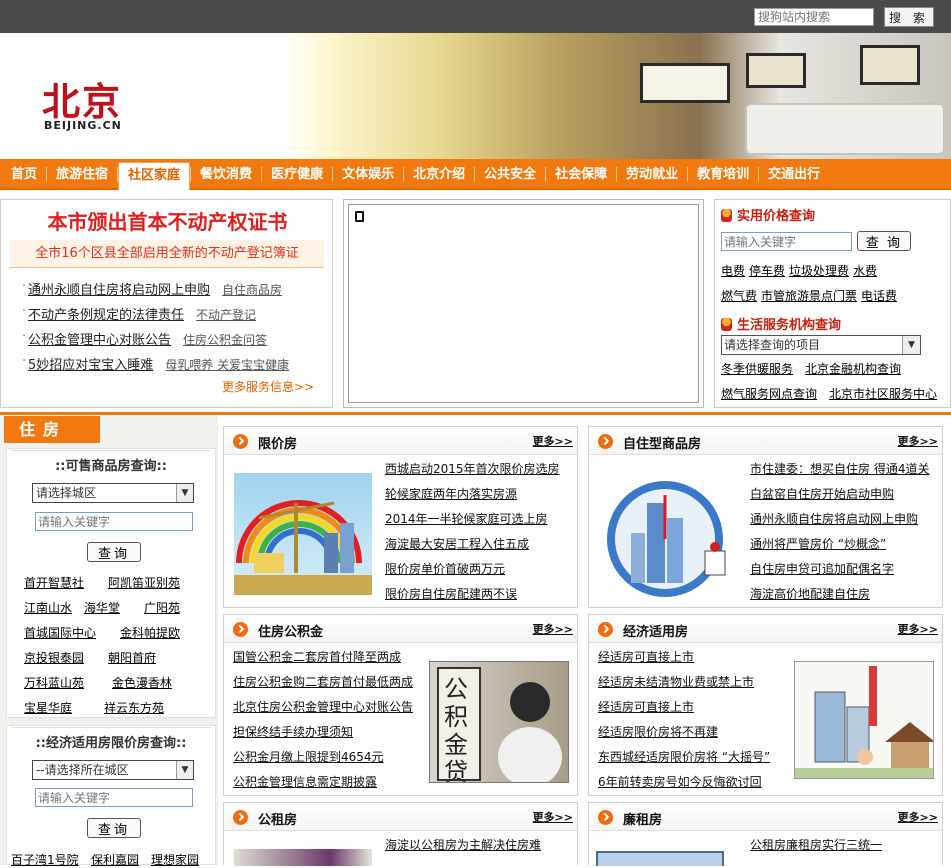 The image size is (951, 868). What do you see at coordinates (510, 174) in the screenshot?
I see `nav-item: 公共安全` at bounding box center [510, 174].